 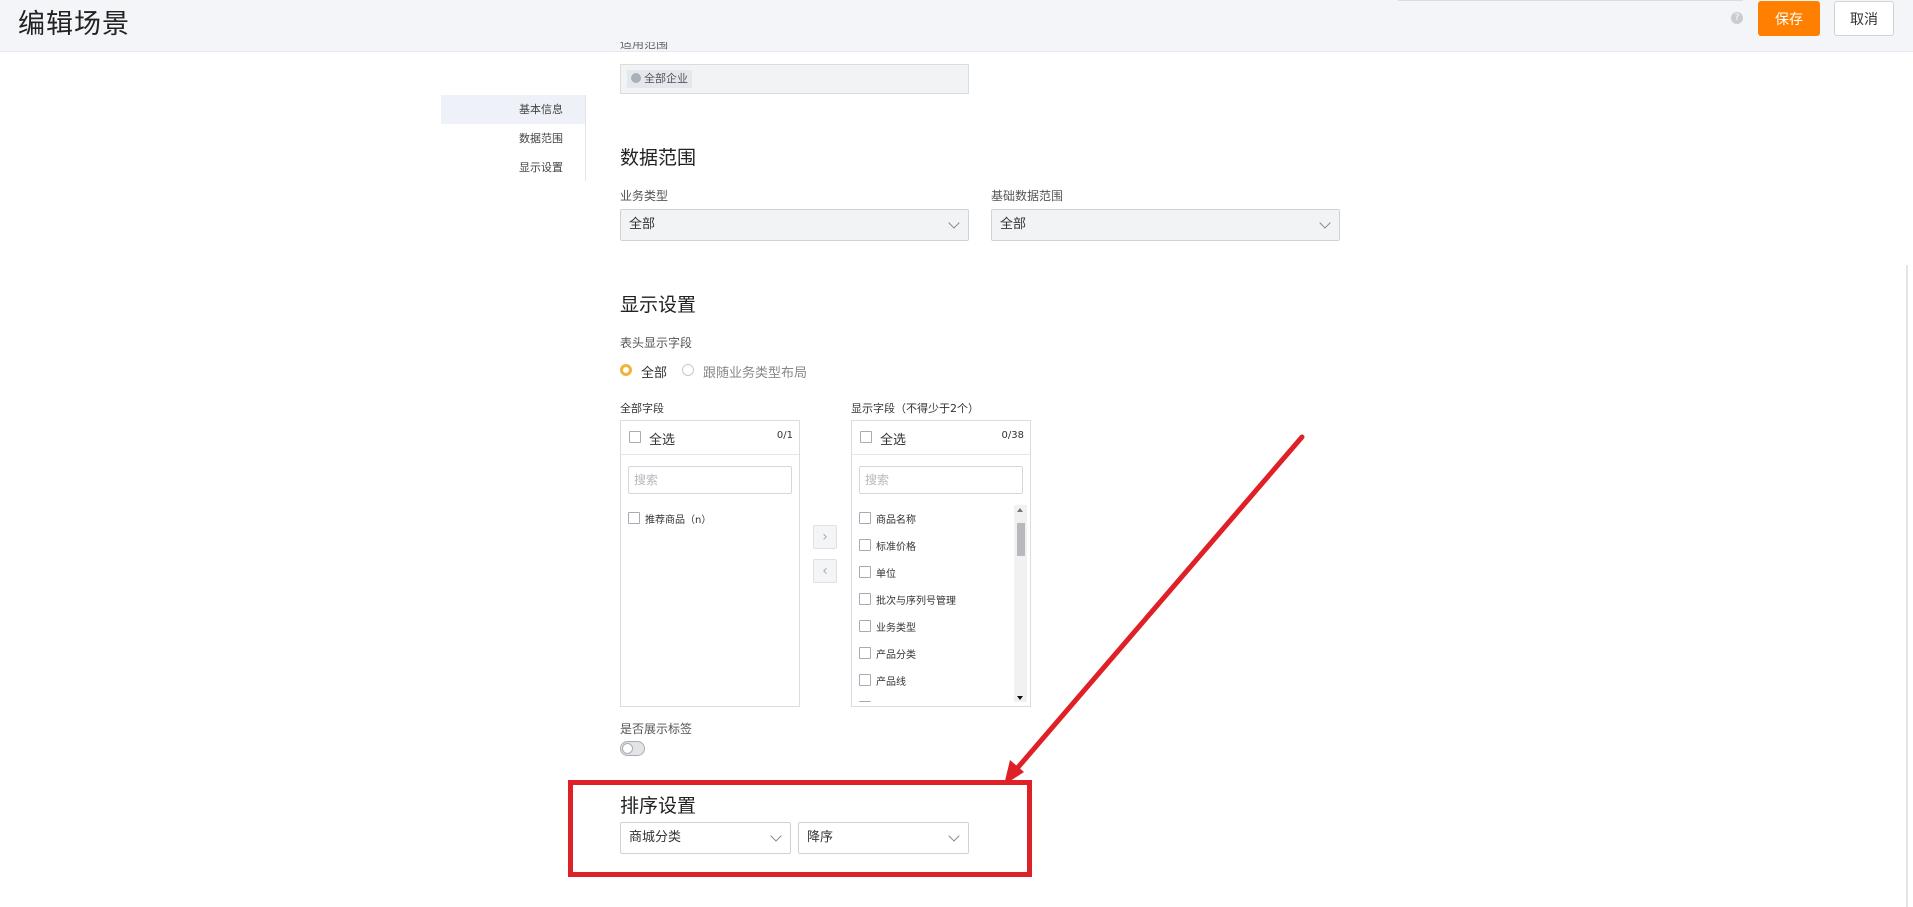 What do you see at coordinates (1165, 225) in the screenshot?
I see `base-data-scope-select: 全部` at bounding box center [1165, 225].